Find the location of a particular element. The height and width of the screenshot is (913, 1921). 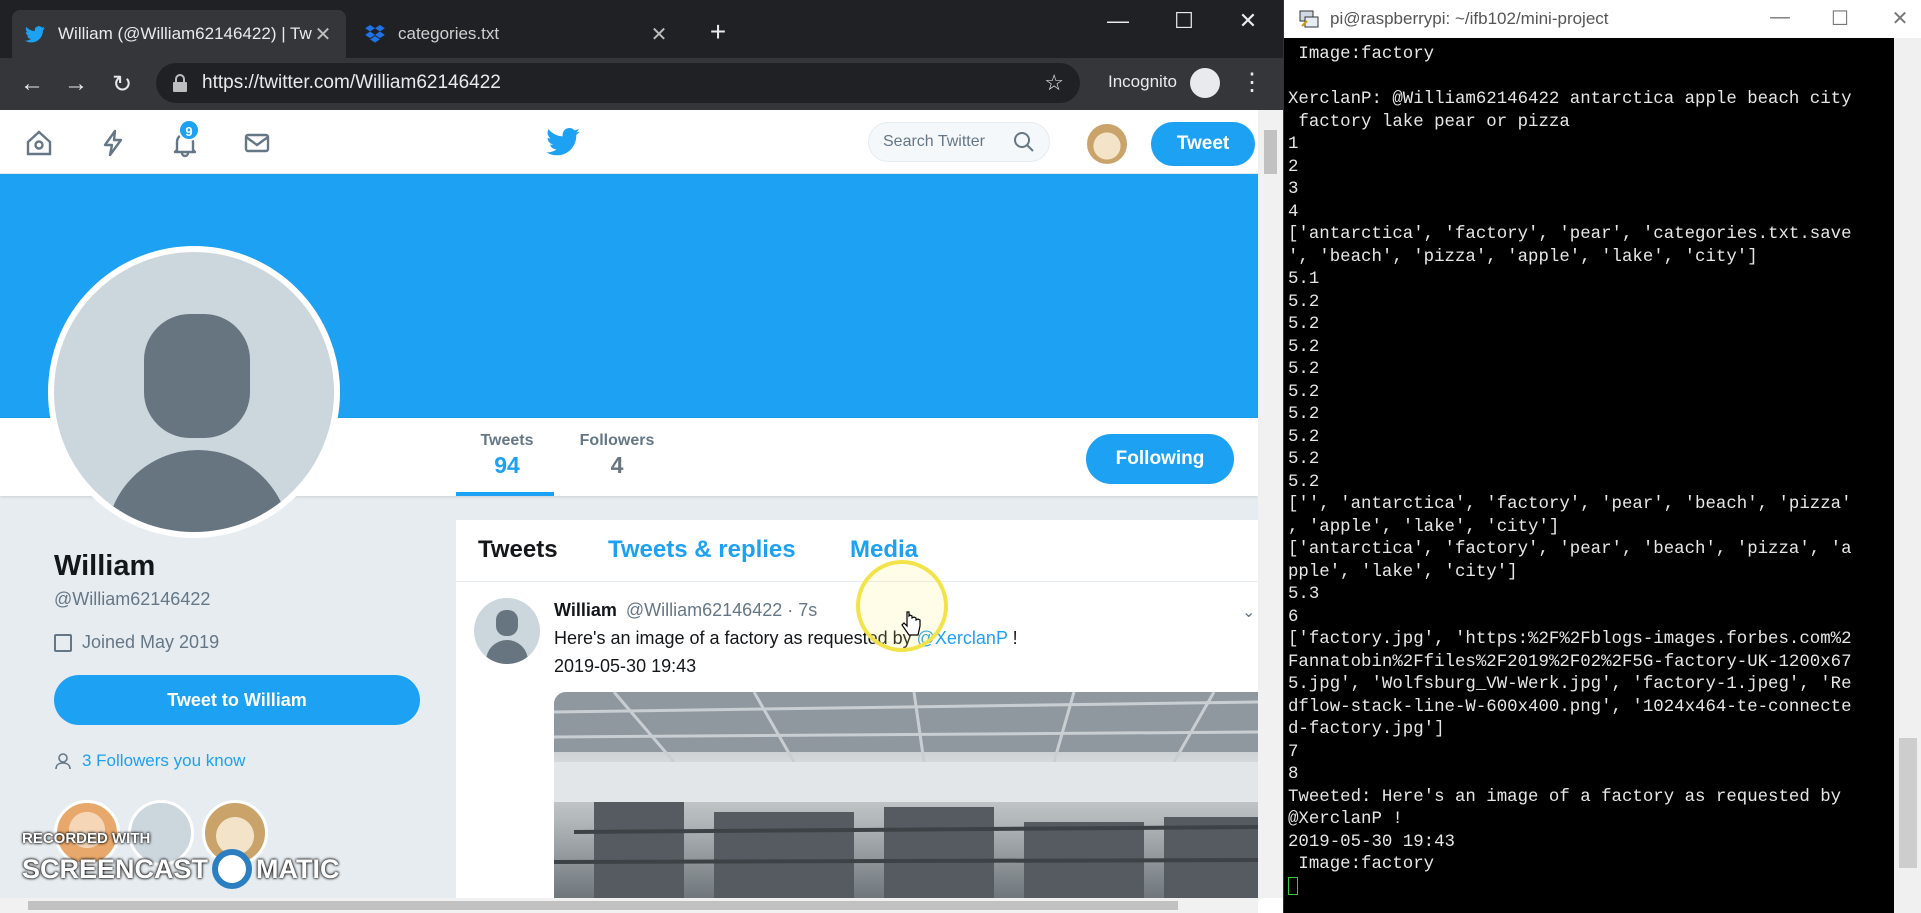

stat-value: 4 is located at coordinates (617, 465).